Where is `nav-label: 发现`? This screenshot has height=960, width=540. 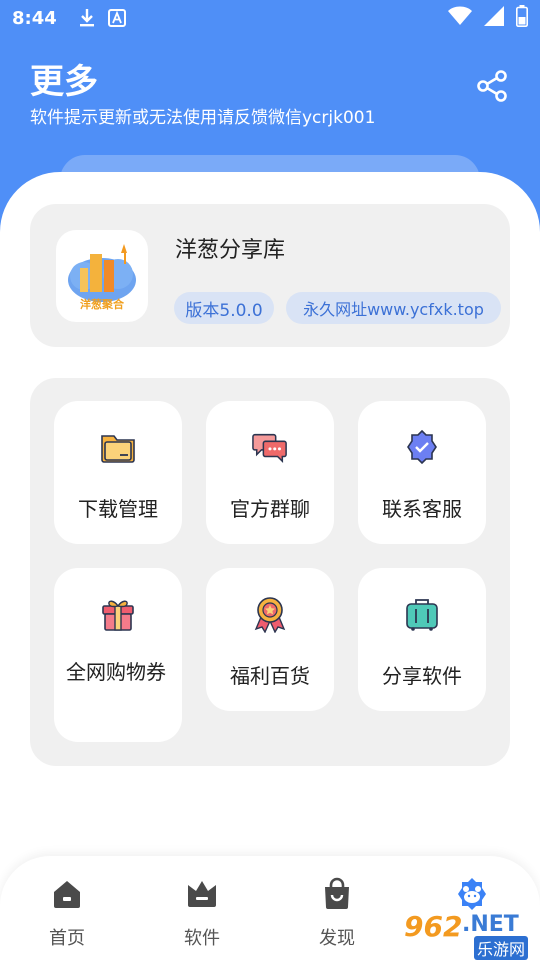 nav-label: 发现 is located at coordinates (337, 938).